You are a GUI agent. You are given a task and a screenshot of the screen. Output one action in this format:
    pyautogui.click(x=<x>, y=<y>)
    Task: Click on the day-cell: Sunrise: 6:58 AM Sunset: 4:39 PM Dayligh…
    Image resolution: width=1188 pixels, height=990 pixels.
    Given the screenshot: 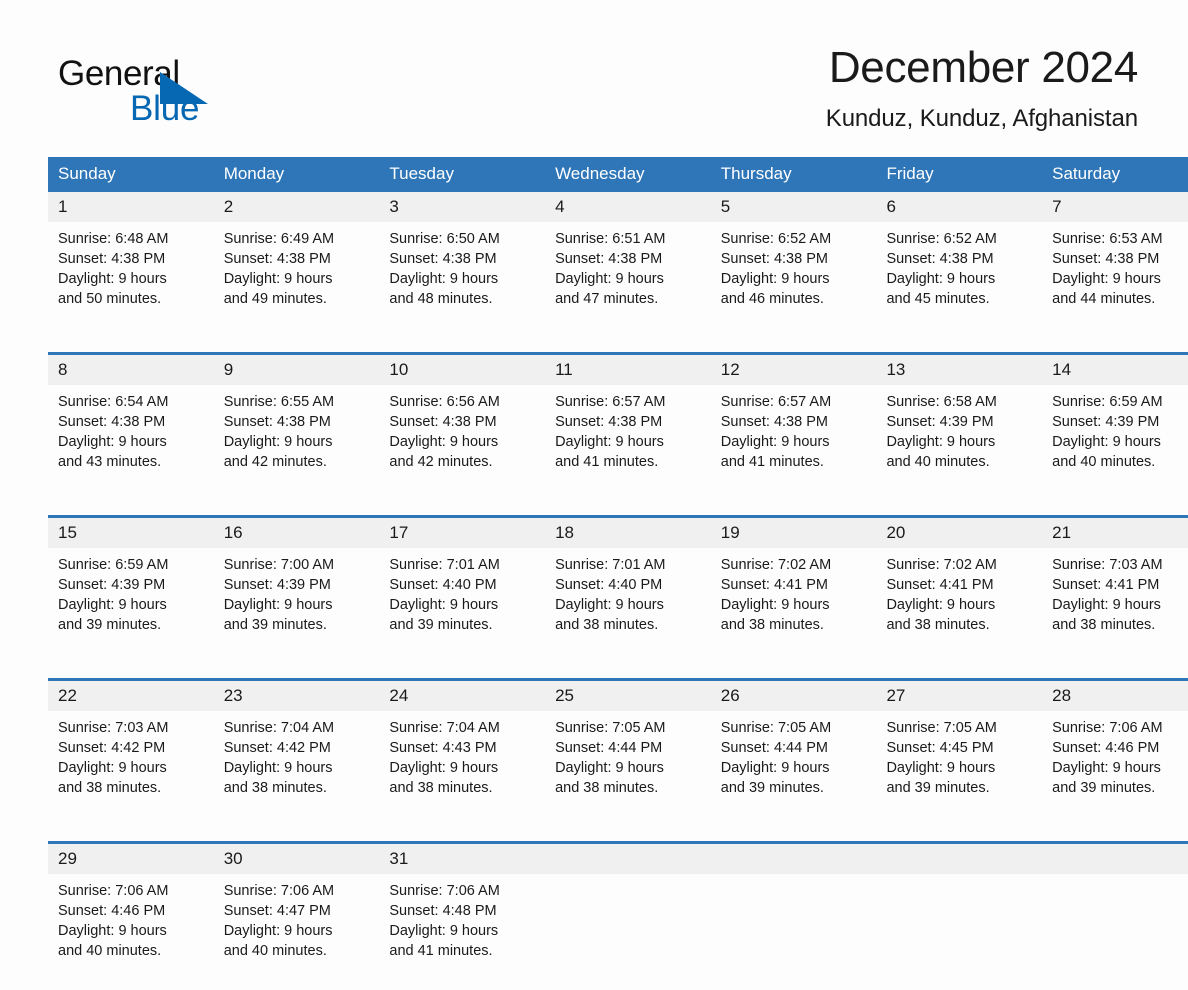 What is the action you would take?
    pyautogui.click(x=959, y=443)
    